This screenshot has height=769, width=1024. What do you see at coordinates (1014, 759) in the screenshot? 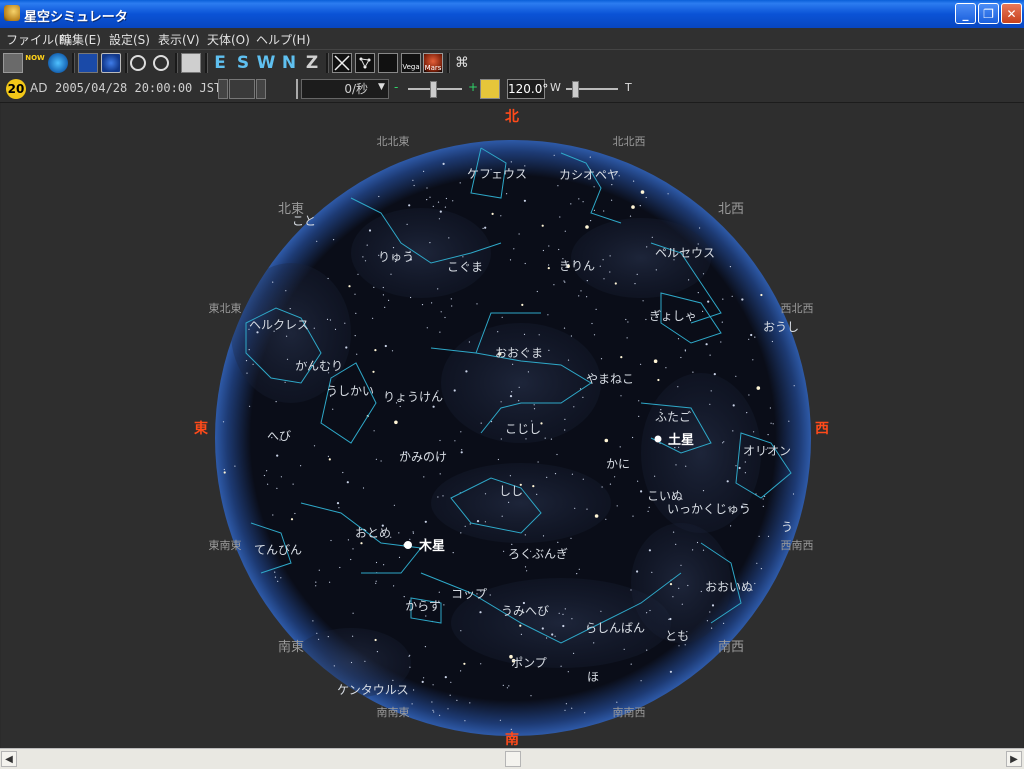
I see `scroll-right-button: ▶` at bounding box center [1014, 759].